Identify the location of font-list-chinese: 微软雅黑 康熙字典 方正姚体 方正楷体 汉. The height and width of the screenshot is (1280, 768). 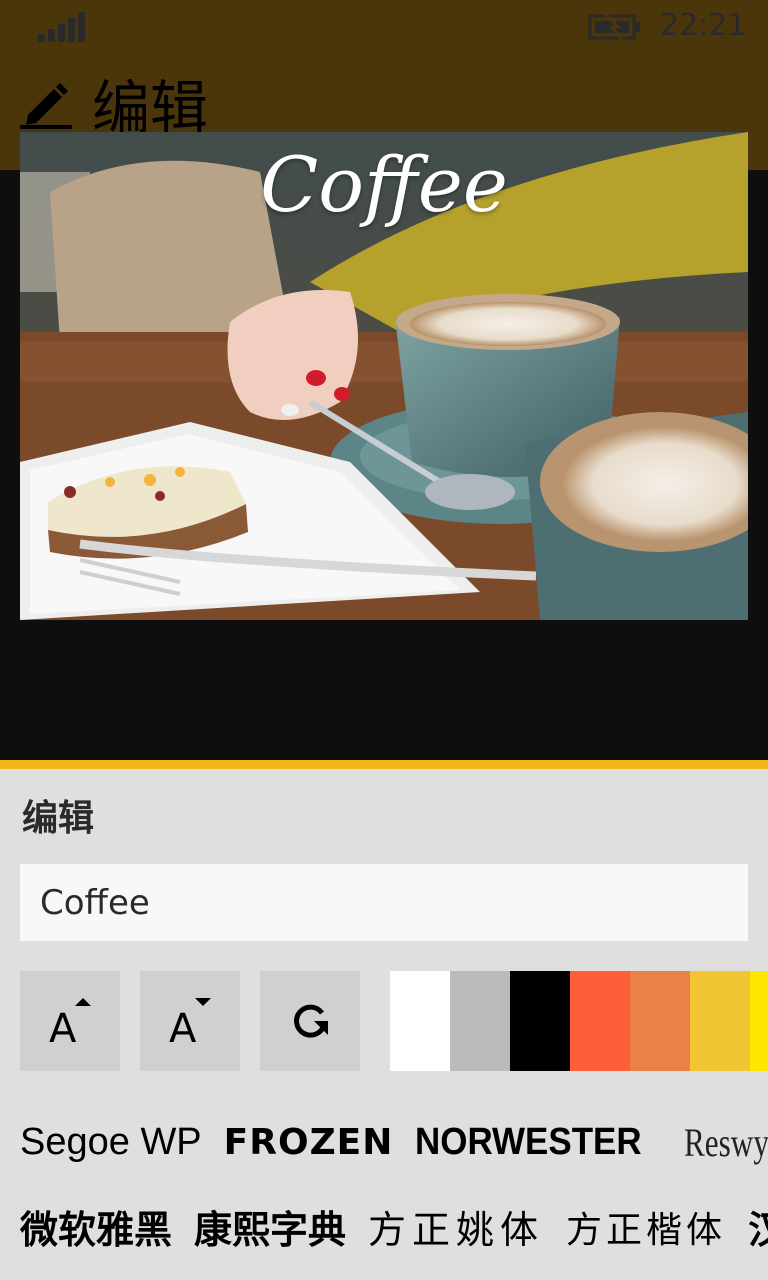
(394, 1226).